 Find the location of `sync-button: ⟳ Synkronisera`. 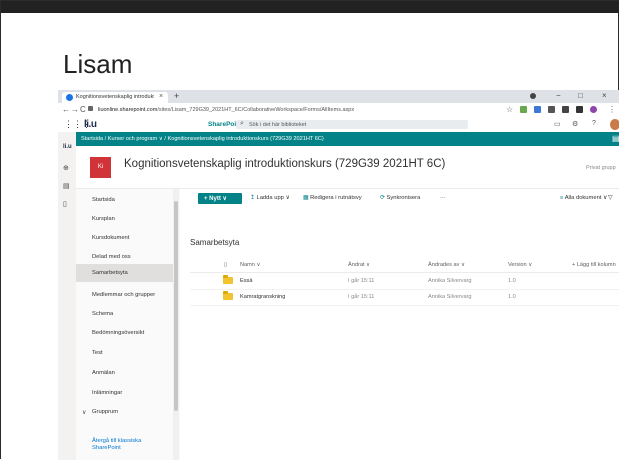

sync-button: ⟳ Synkronisera is located at coordinates (400, 198).